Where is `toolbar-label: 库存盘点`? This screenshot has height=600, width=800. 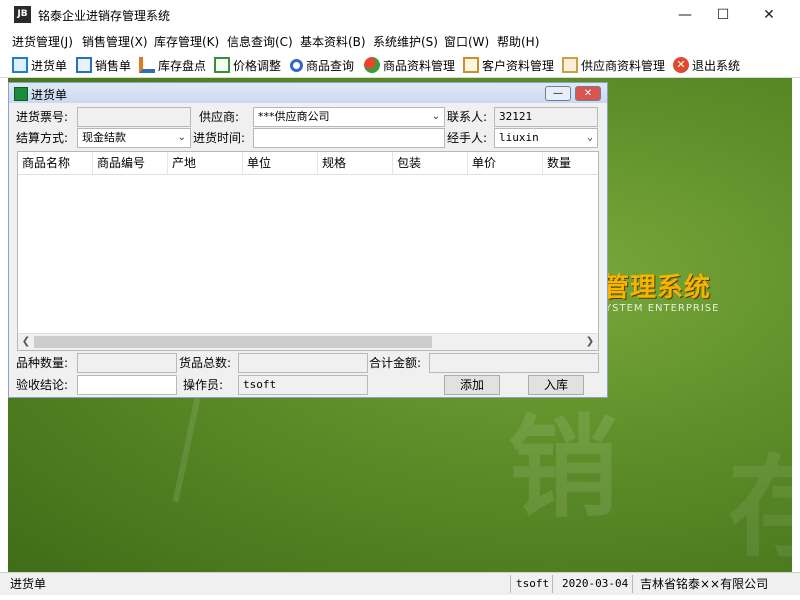 toolbar-label: 库存盘点 is located at coordinates (182, 65).